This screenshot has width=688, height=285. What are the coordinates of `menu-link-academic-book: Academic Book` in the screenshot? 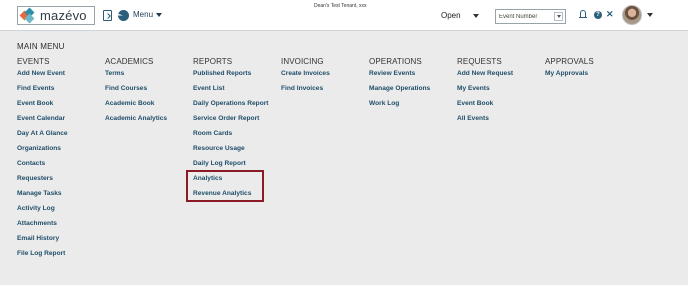 It's located at (136, 106).